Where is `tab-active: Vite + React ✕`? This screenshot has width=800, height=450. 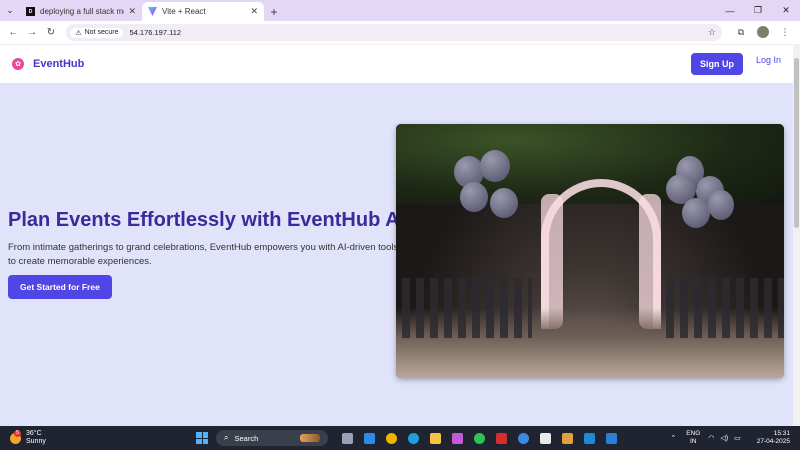 tab-active: Vite + React ✕ is located at coordinates (203, 11).